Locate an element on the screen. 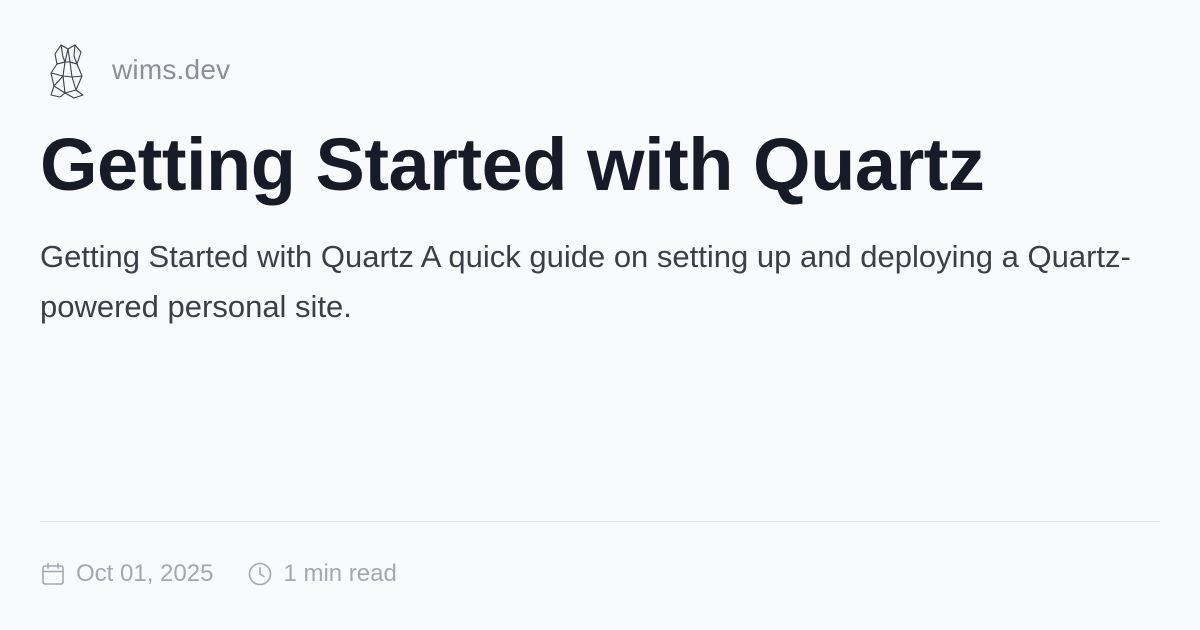  calendar-icon is located at coordinates (53, 573).